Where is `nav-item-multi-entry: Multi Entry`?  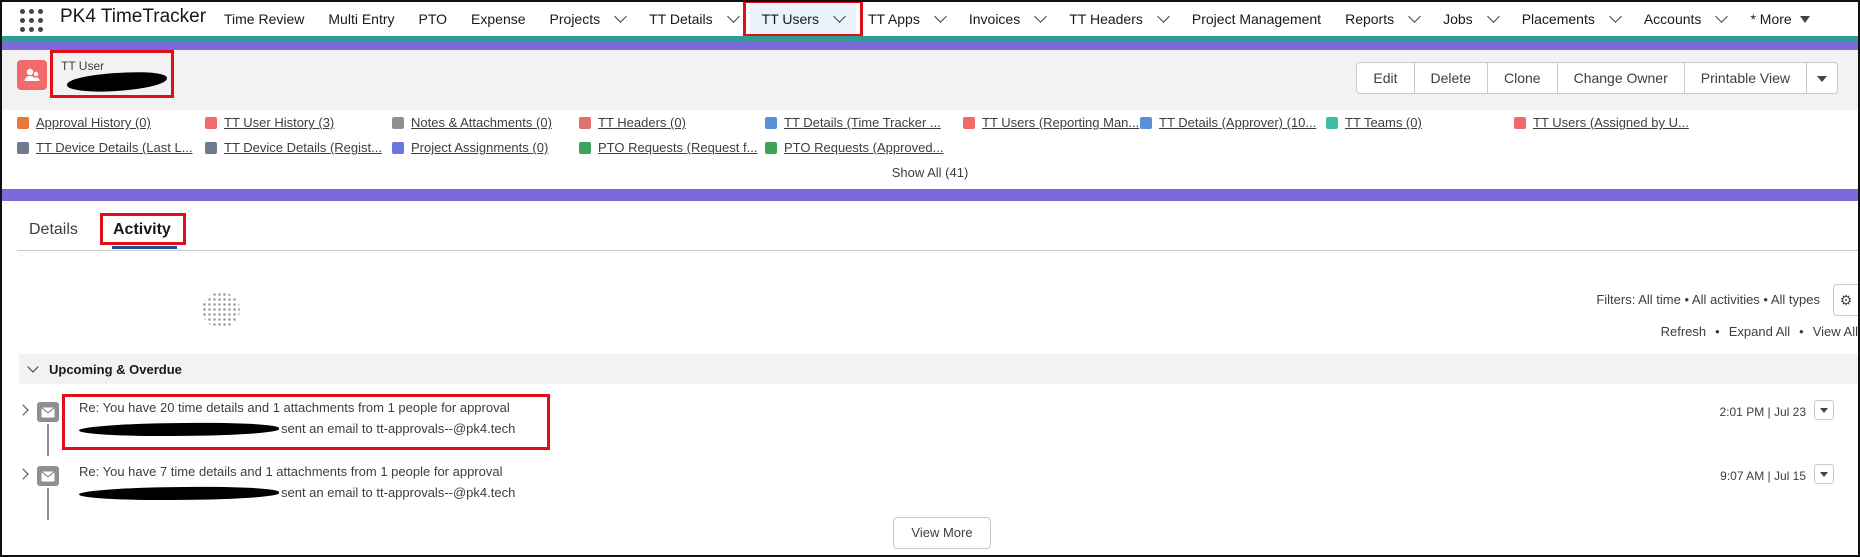
nav-item-multi-entry: Multi Entry is located at coordinates (361, 19).